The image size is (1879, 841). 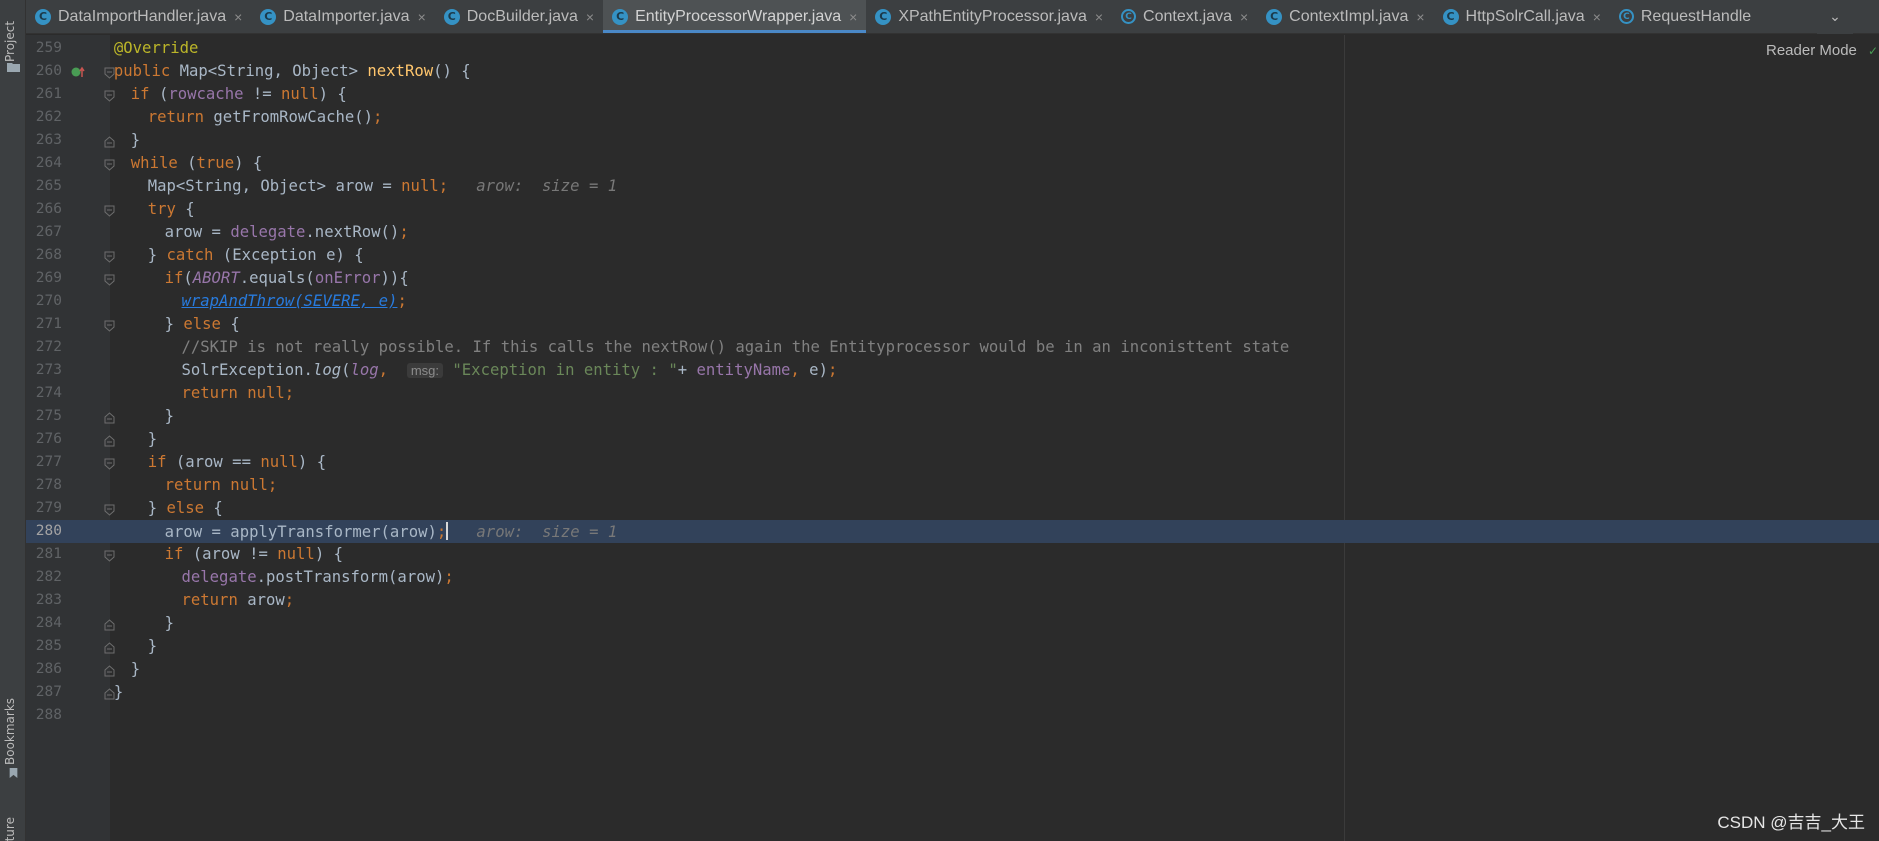 I want to click on editor-tab: C DocBuilder.java ×, so click(x=519, y=16).